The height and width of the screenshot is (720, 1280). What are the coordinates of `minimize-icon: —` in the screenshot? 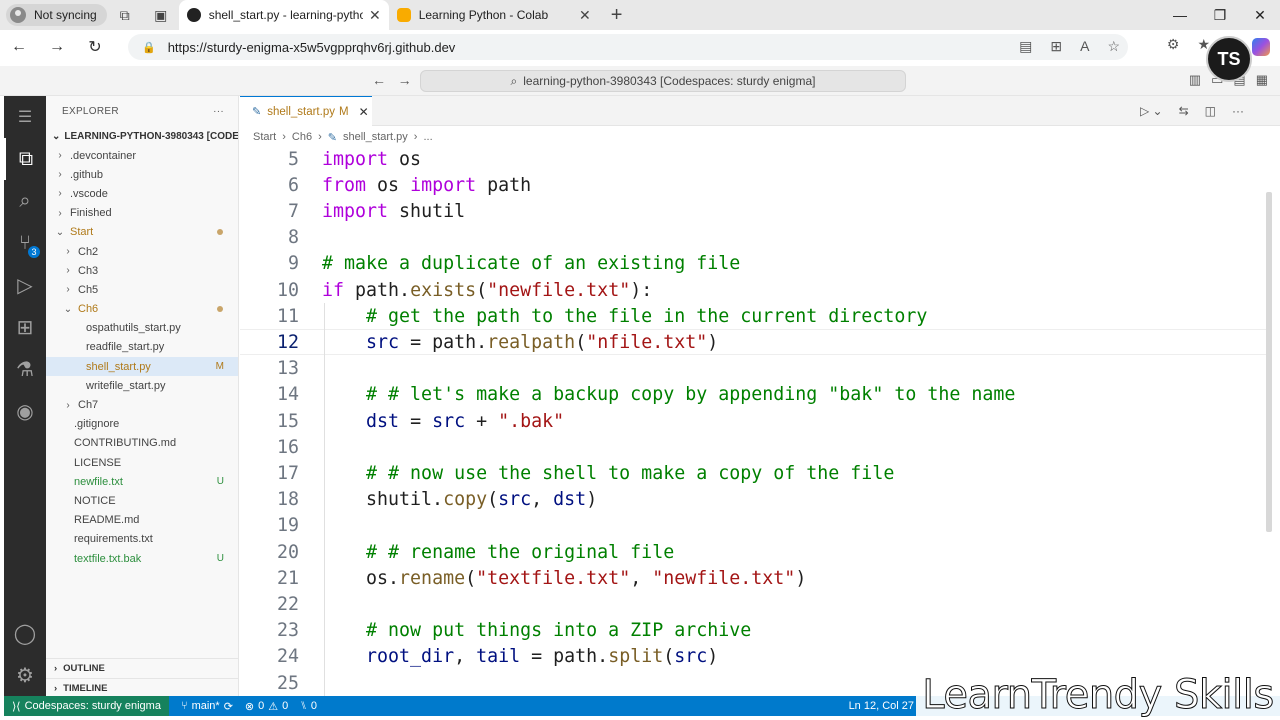 It's located at (1180, 15).